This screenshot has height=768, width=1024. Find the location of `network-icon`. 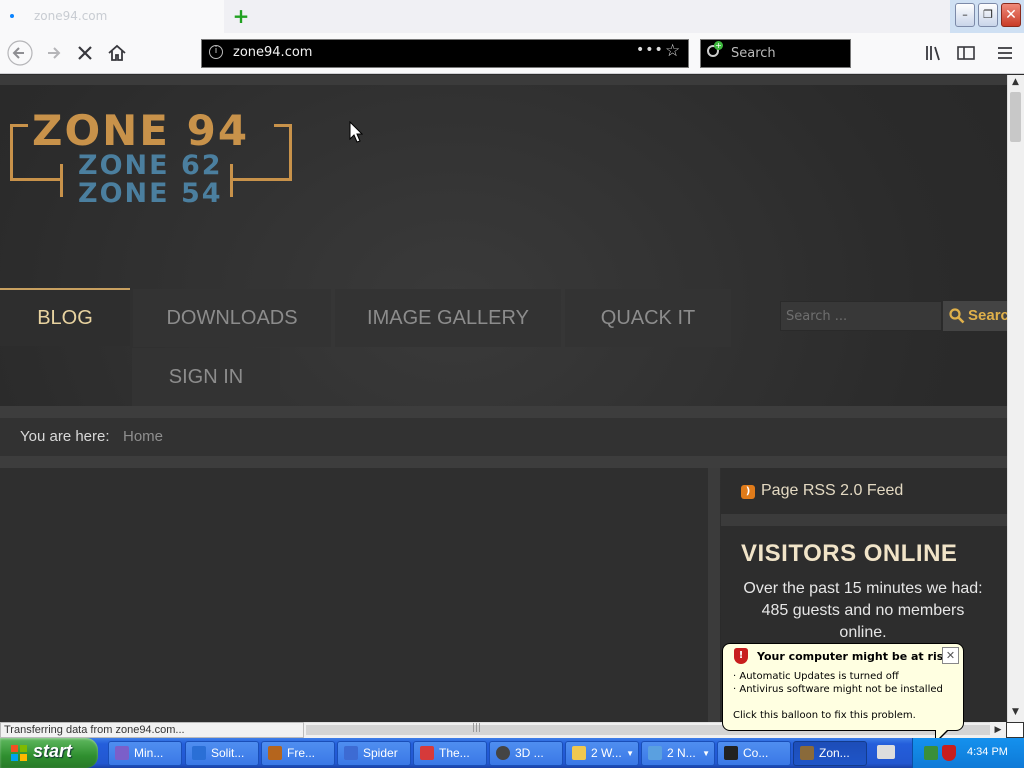

network-icon is located at coordinates (931, 753).